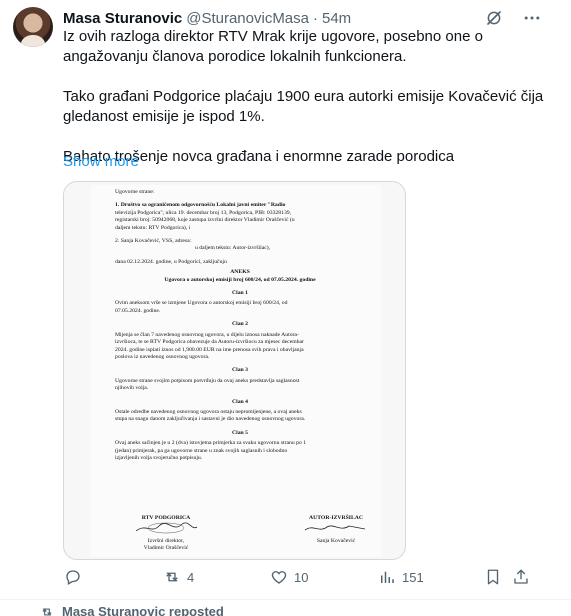  I want to click on views-icon, so click(387, 577).